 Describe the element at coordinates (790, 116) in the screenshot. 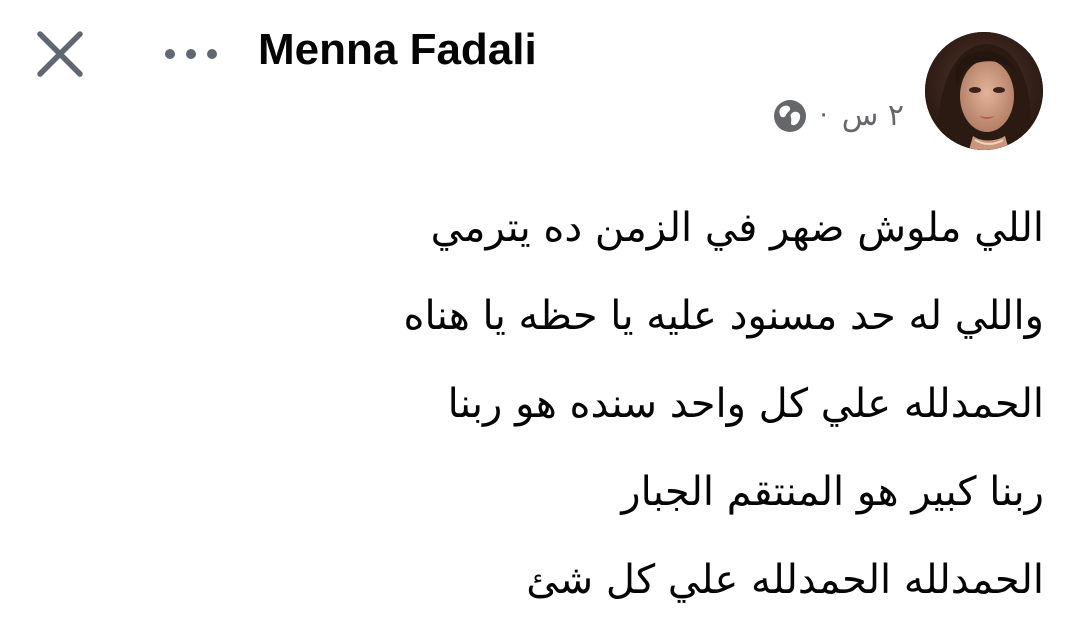

I see `globe-icon` at that location.